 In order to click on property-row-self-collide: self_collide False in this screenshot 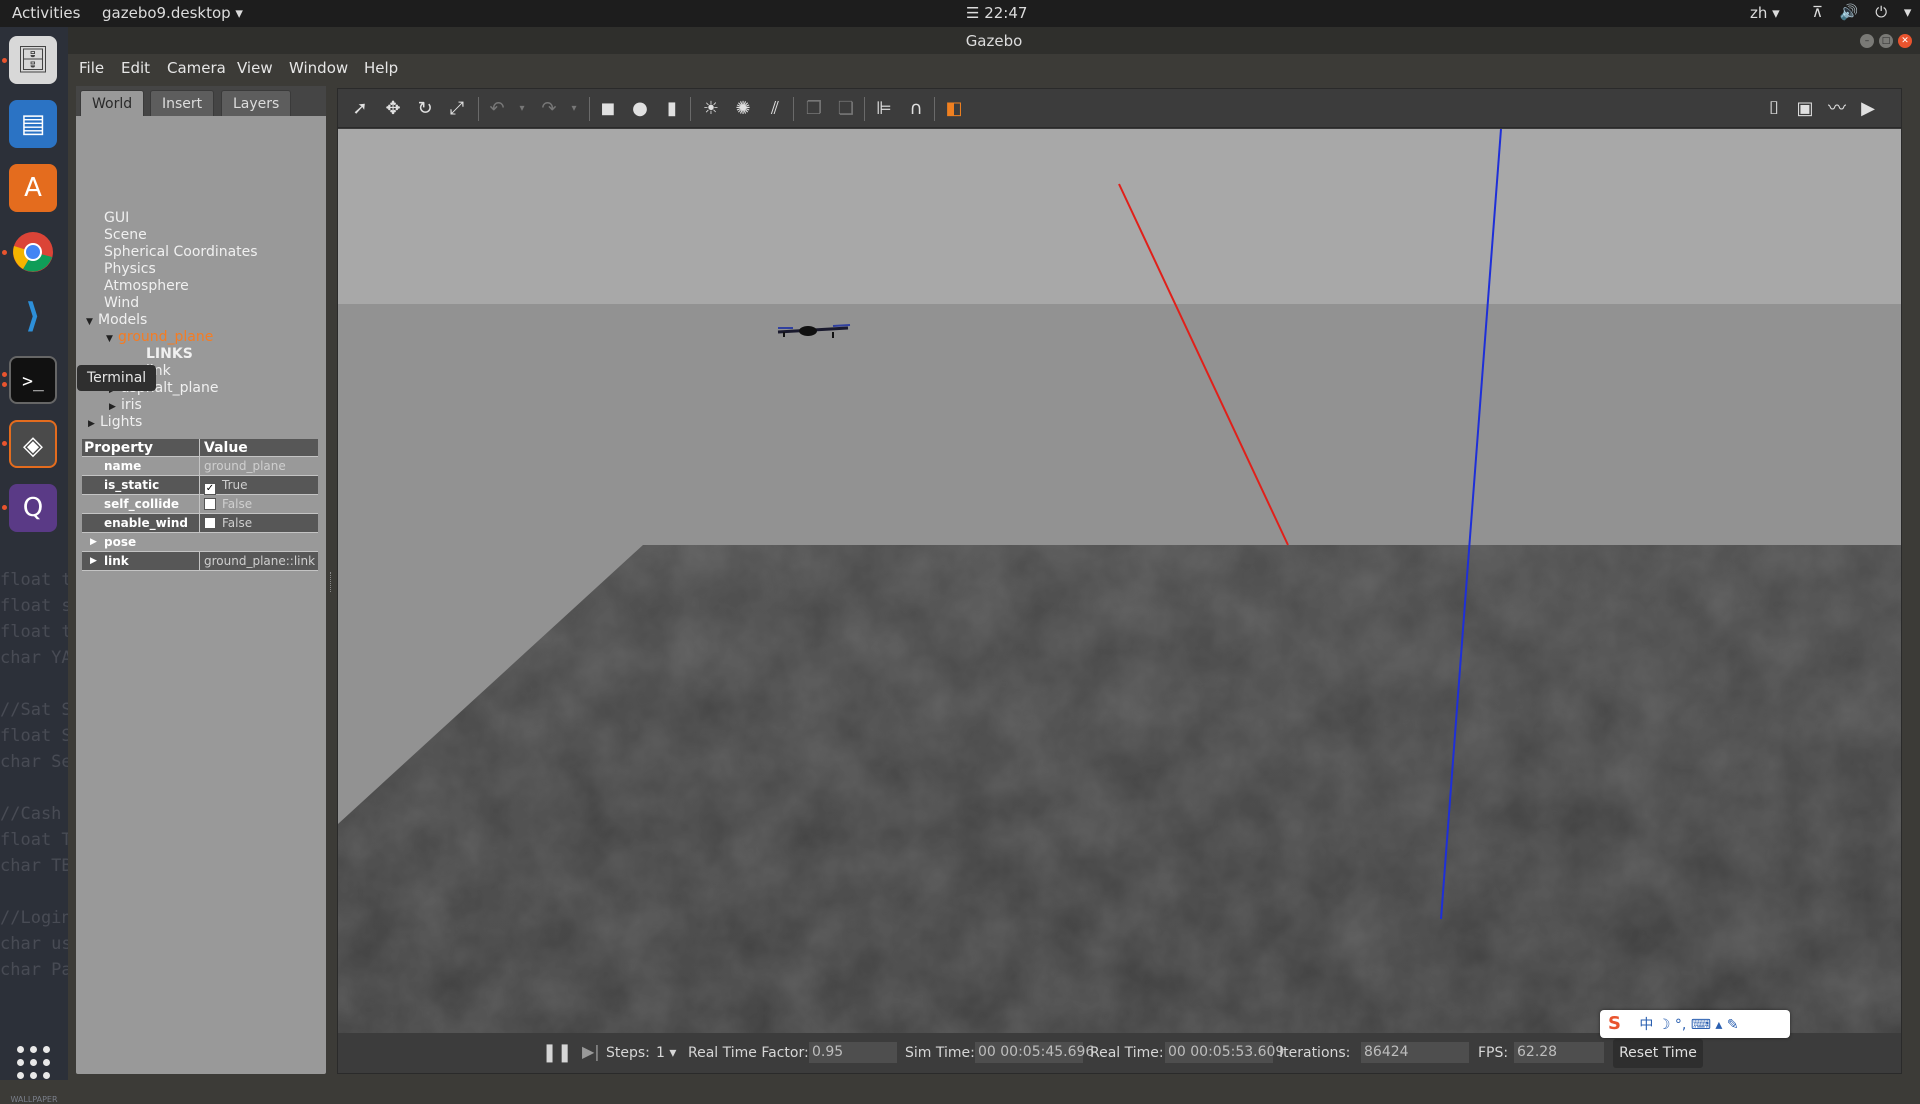, I will do `click(200, 504)`.